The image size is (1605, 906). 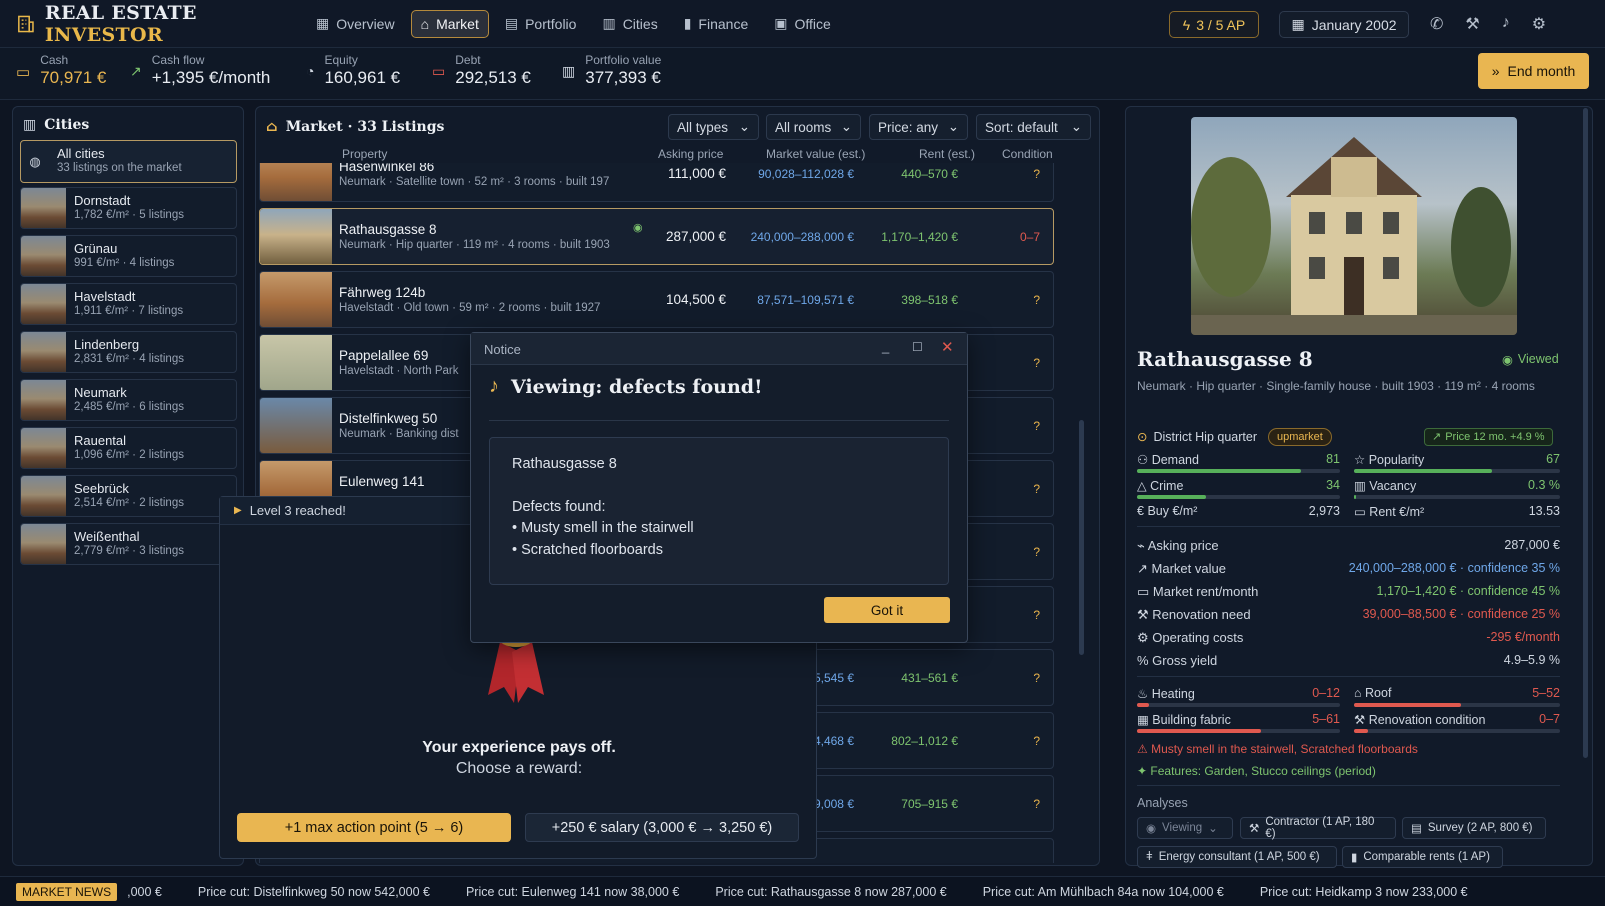 What do you see at coordinates (815, 154) in the screenshot?
I see `column-market-value: Market value (est.)` at bounding box center [815, 154].